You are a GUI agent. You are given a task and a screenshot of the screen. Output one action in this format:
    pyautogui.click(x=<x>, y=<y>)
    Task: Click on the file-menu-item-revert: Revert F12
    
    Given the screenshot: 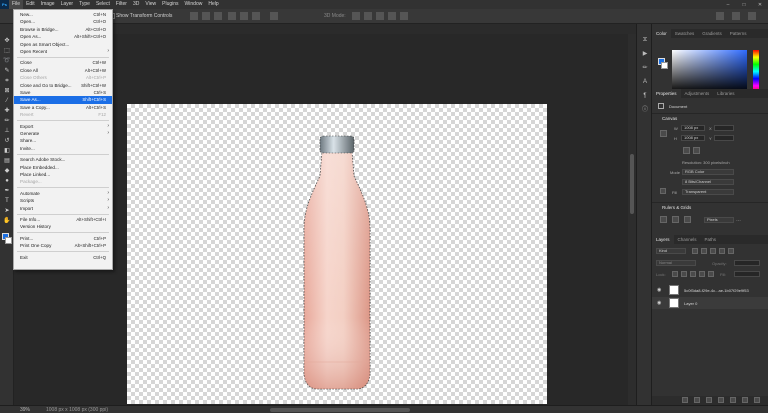 What is the action you would take?
    pyautogui.click(x=63, y=114)
    